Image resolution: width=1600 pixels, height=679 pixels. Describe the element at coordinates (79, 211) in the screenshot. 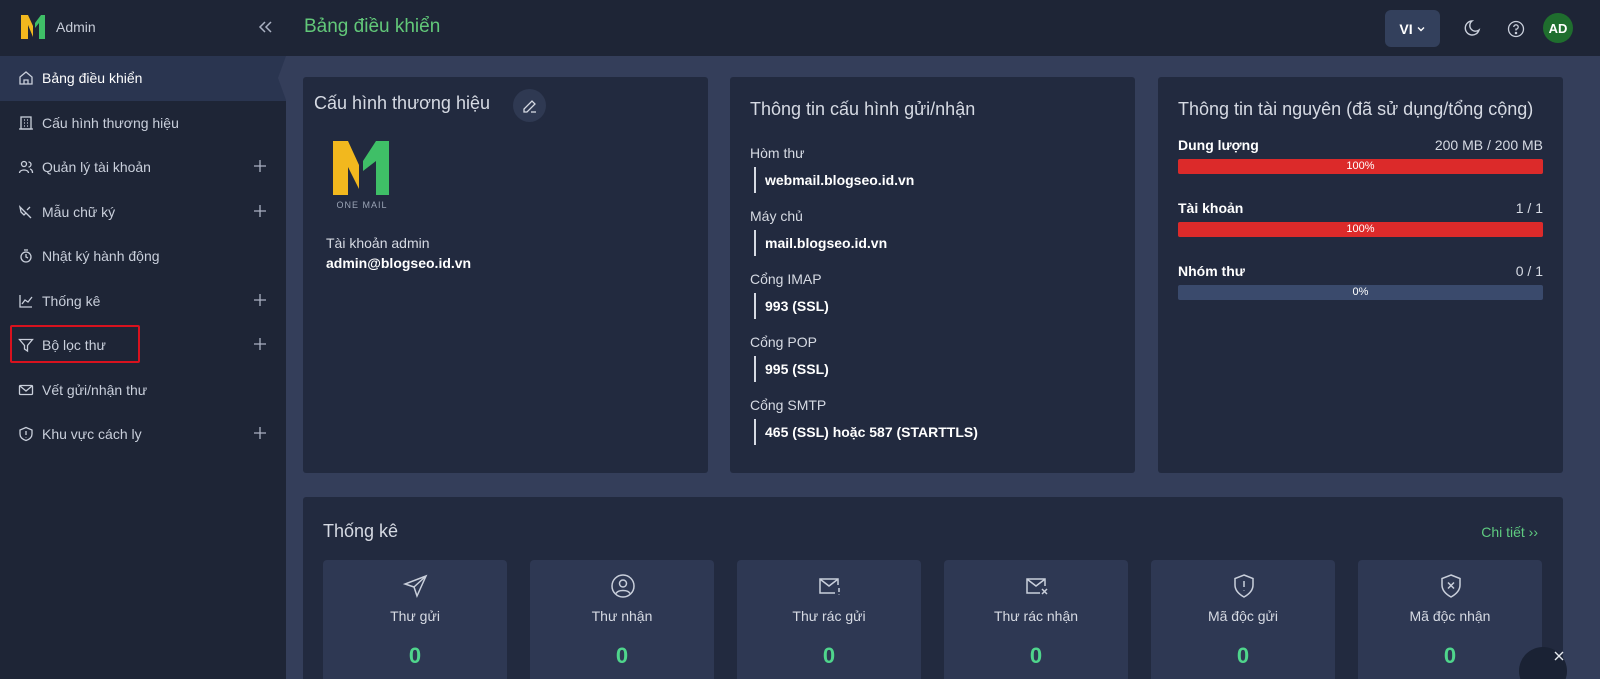

I see `sidebar-item-label: Mẫu chữ ký` at that location.